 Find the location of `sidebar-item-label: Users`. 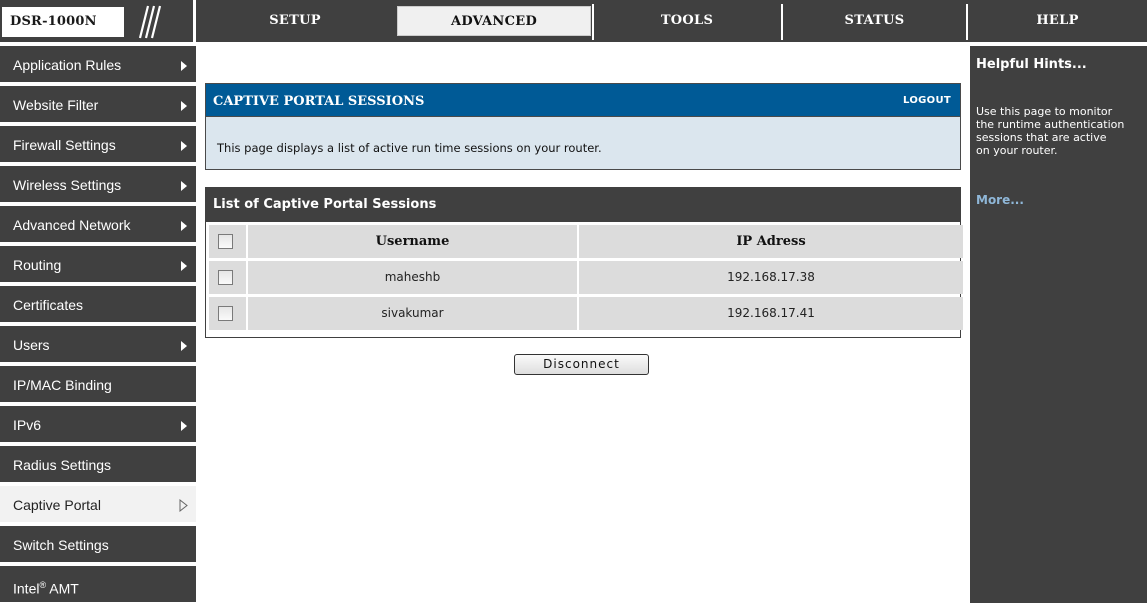

sidebar-item-label: Users is located at coordinates (31, 345).